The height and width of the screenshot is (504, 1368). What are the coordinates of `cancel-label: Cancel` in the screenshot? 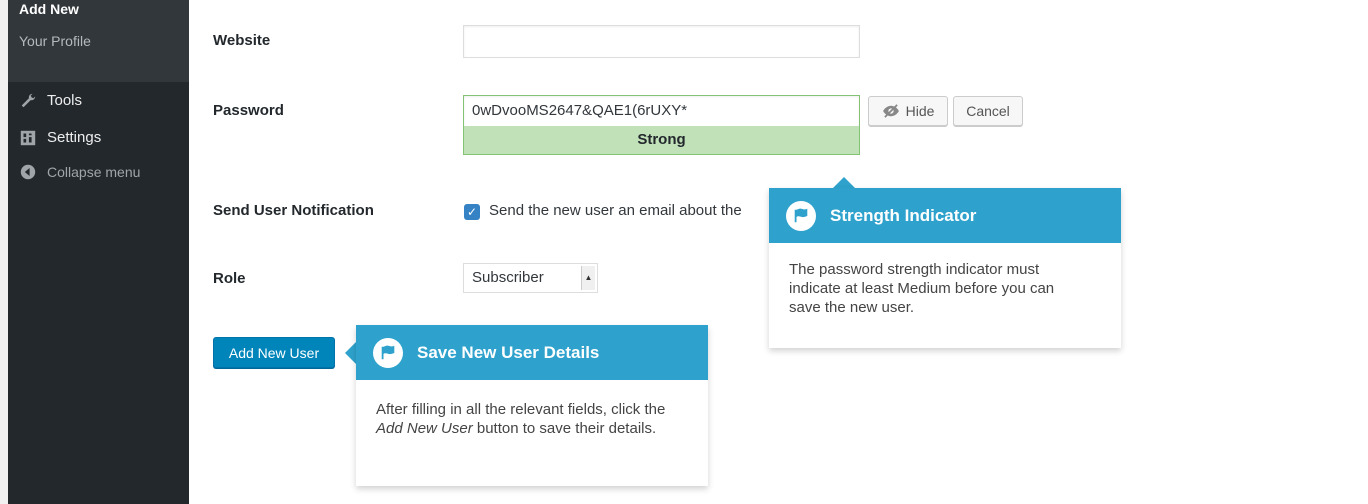 It's located at (988, 111).